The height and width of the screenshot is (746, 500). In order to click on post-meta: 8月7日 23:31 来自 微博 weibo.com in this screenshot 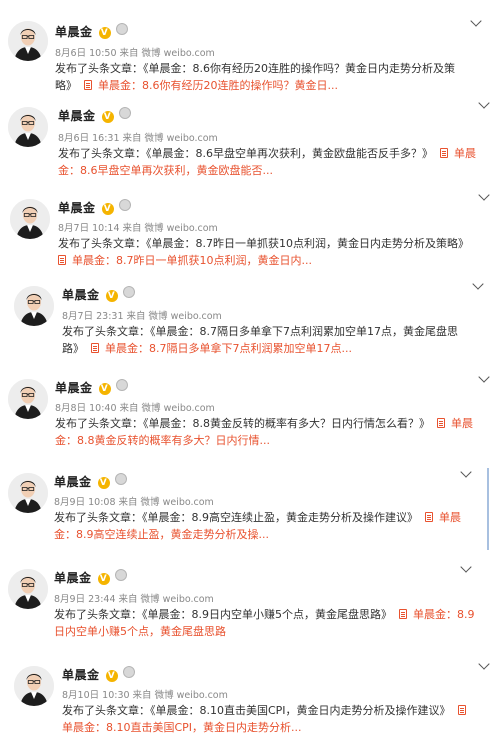, I will do `click(142, 315)`.